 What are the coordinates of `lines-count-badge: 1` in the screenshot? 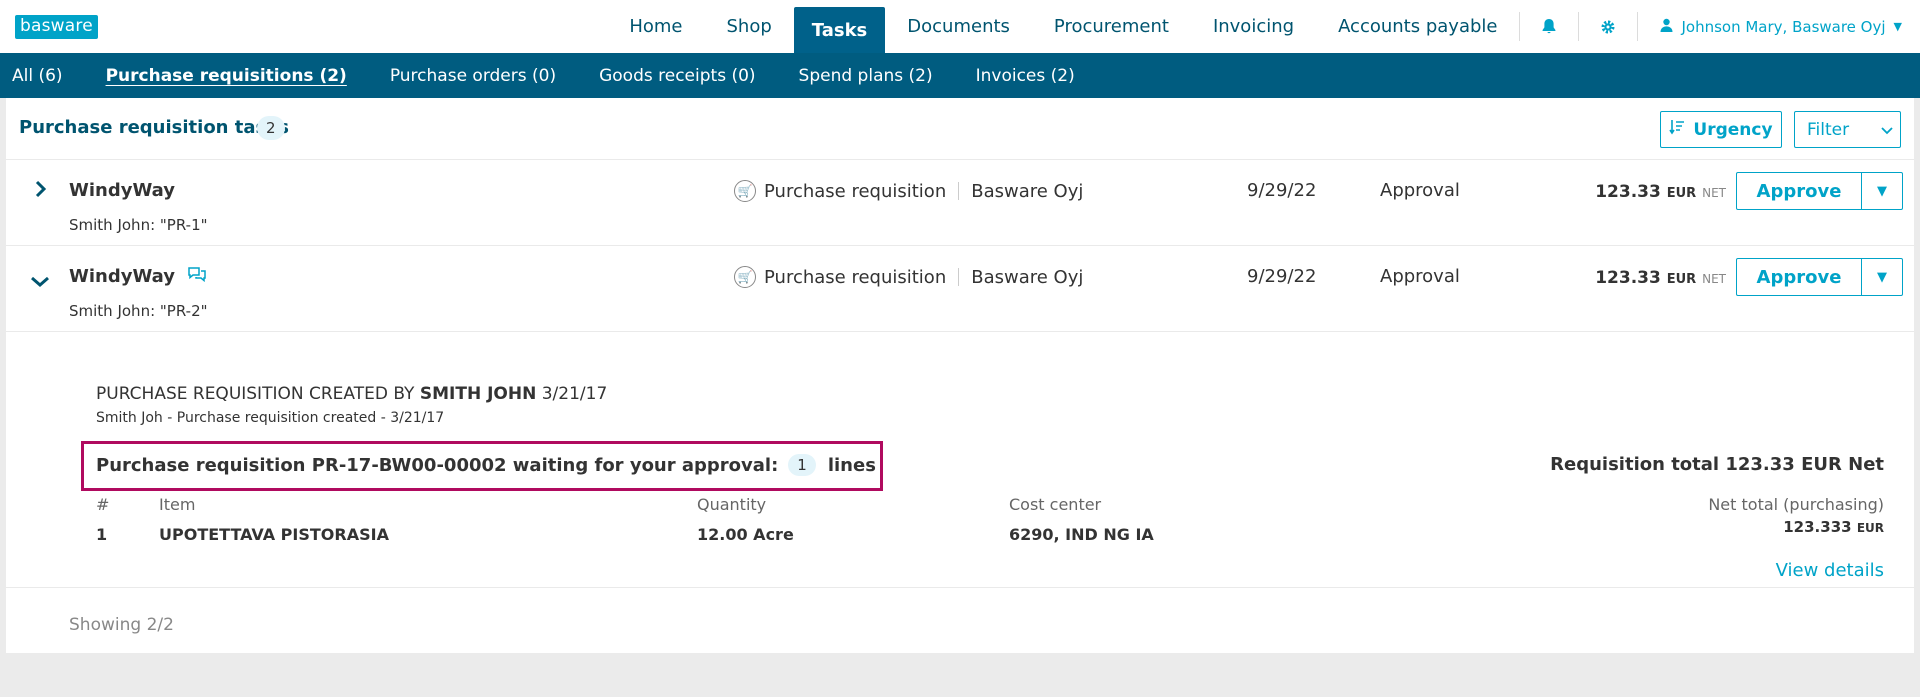 It's located at (802, 465).